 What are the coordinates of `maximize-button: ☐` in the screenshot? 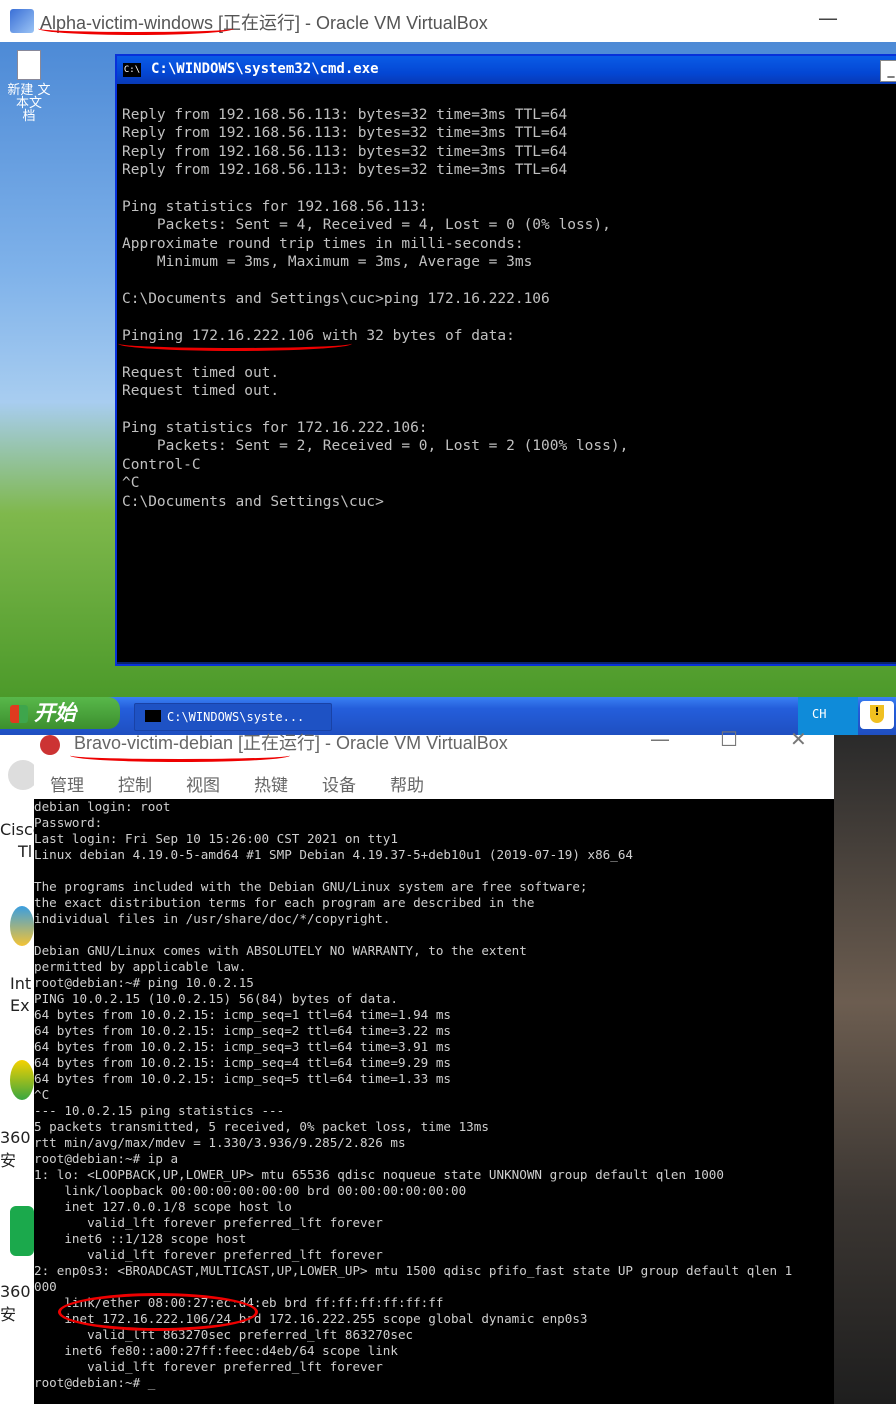 It's located at (729, 739).